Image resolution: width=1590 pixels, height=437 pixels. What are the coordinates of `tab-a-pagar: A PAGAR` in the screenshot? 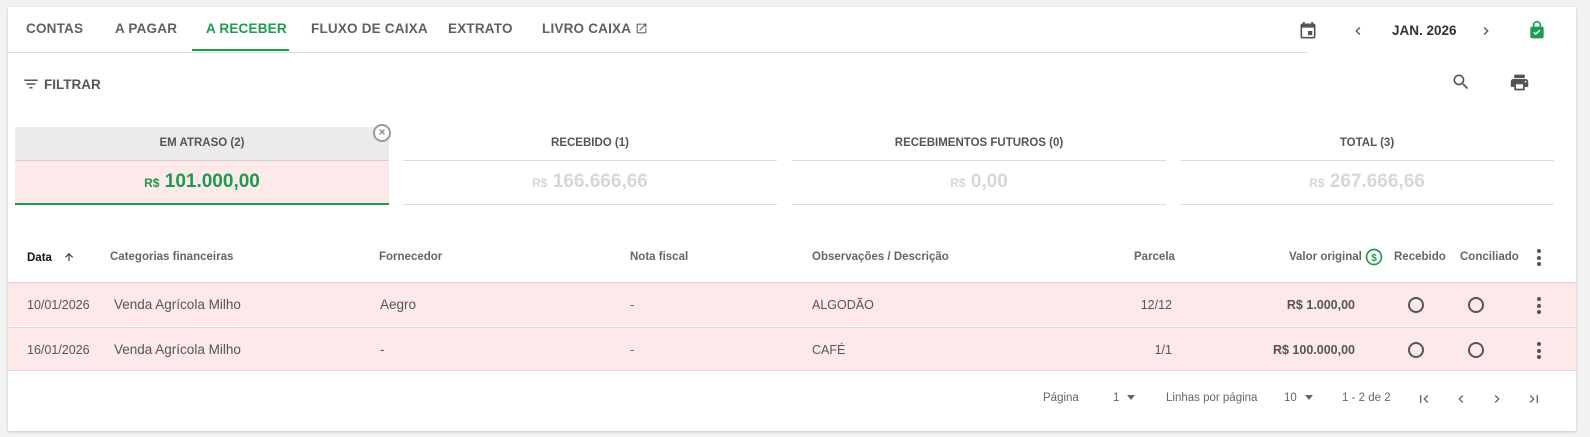 It's located at (146, 30).